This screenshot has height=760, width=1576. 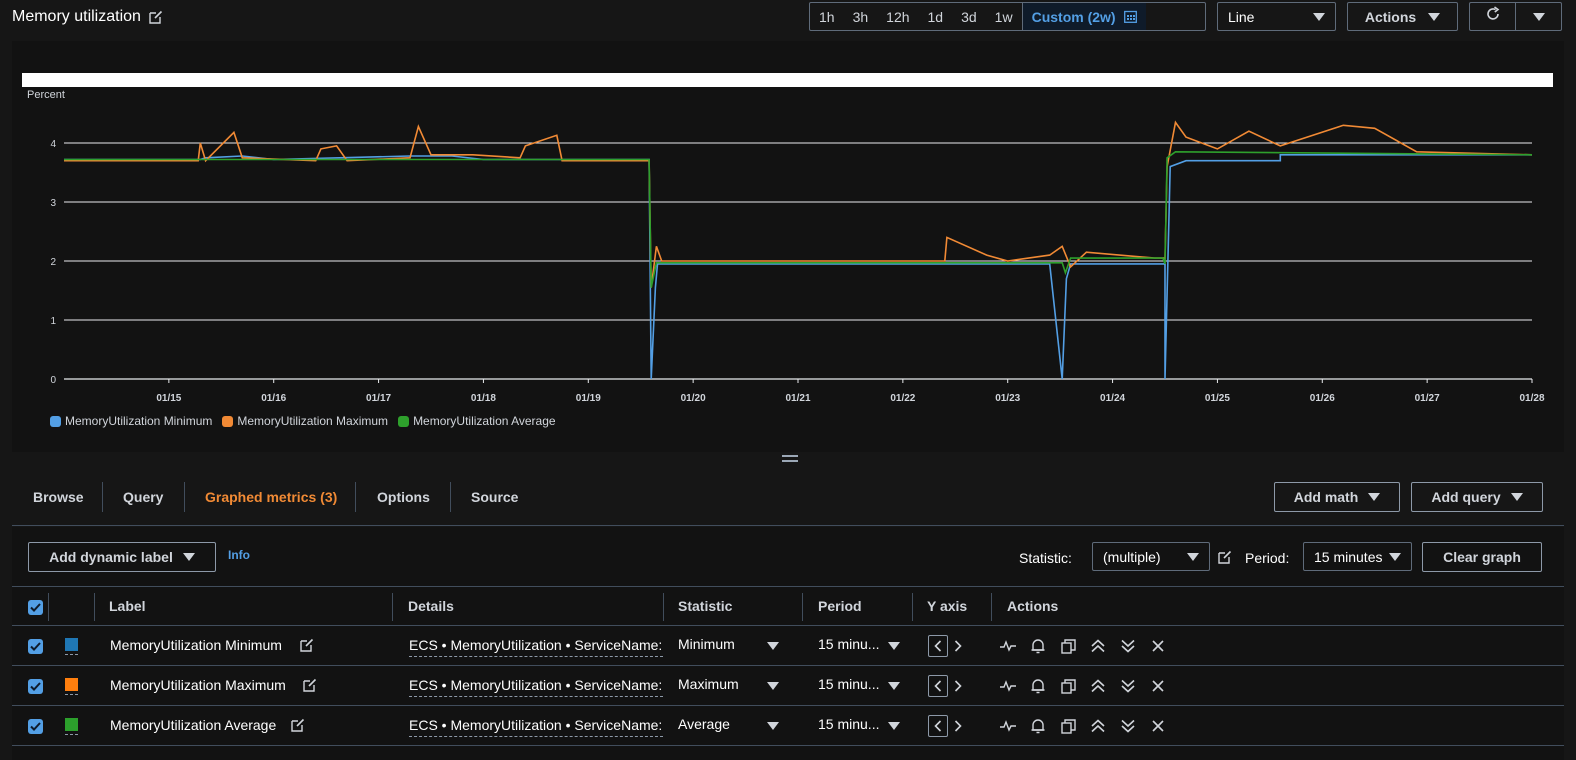 What do you see at coordinates (1337, 497) in the screenshot?
I see `add-math-button: Add math` at bounding box center [1337, 497].